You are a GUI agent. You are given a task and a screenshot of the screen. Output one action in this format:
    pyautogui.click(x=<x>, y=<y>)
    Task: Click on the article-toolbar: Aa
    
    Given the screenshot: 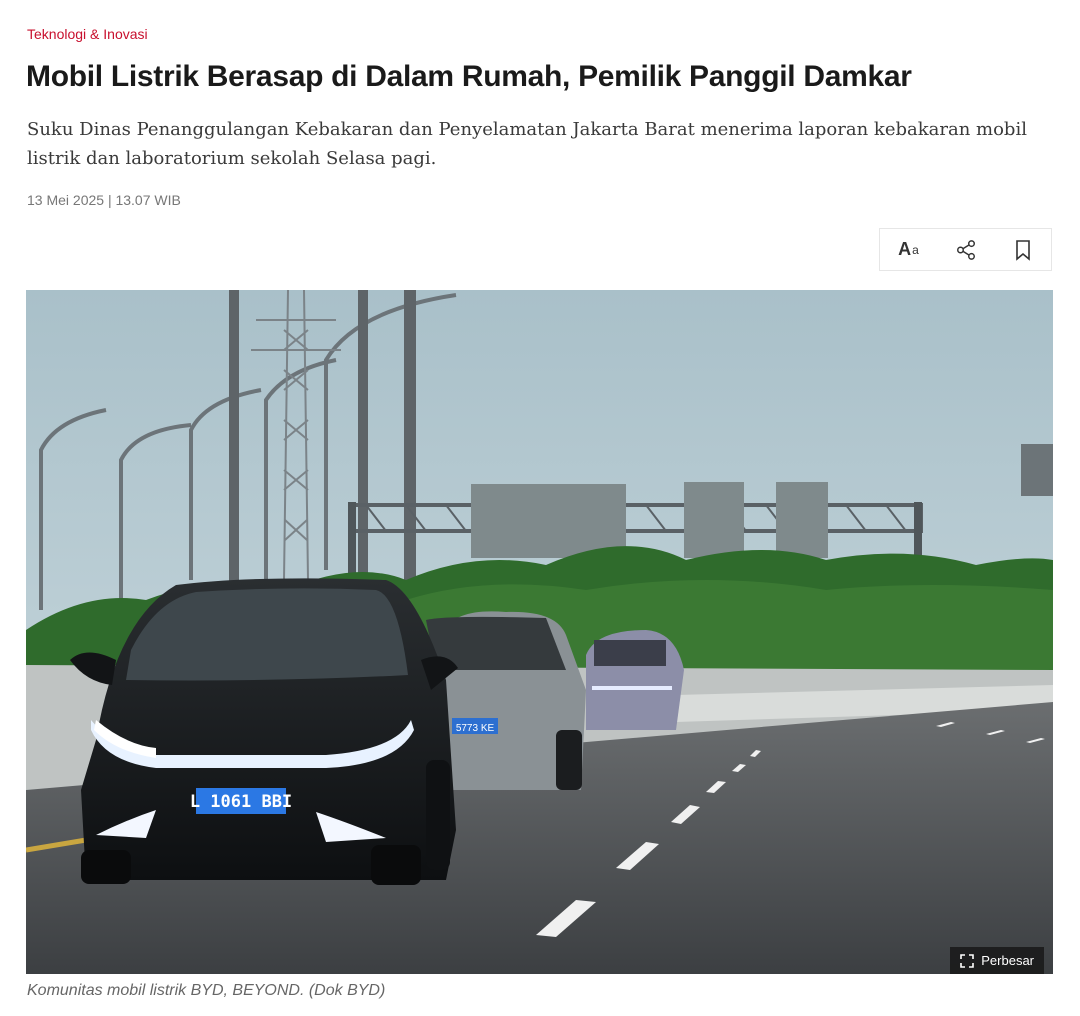 What is the action you would take?
    pyautogui.click(x=965, y=249)
    